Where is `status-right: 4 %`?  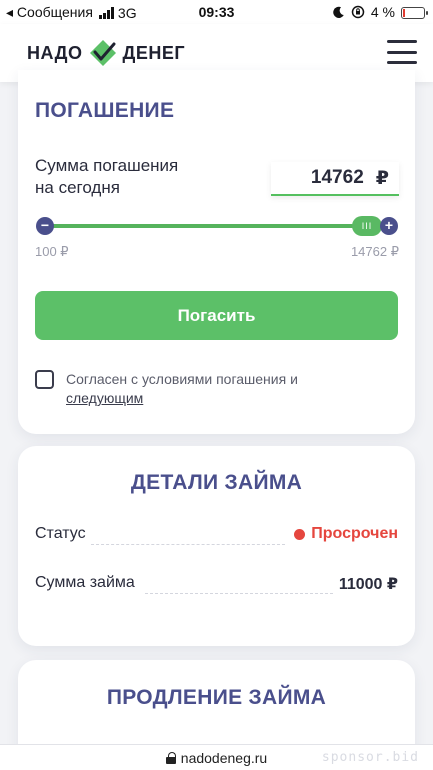
status-right: 4 % is located at coordinates (380, 12).